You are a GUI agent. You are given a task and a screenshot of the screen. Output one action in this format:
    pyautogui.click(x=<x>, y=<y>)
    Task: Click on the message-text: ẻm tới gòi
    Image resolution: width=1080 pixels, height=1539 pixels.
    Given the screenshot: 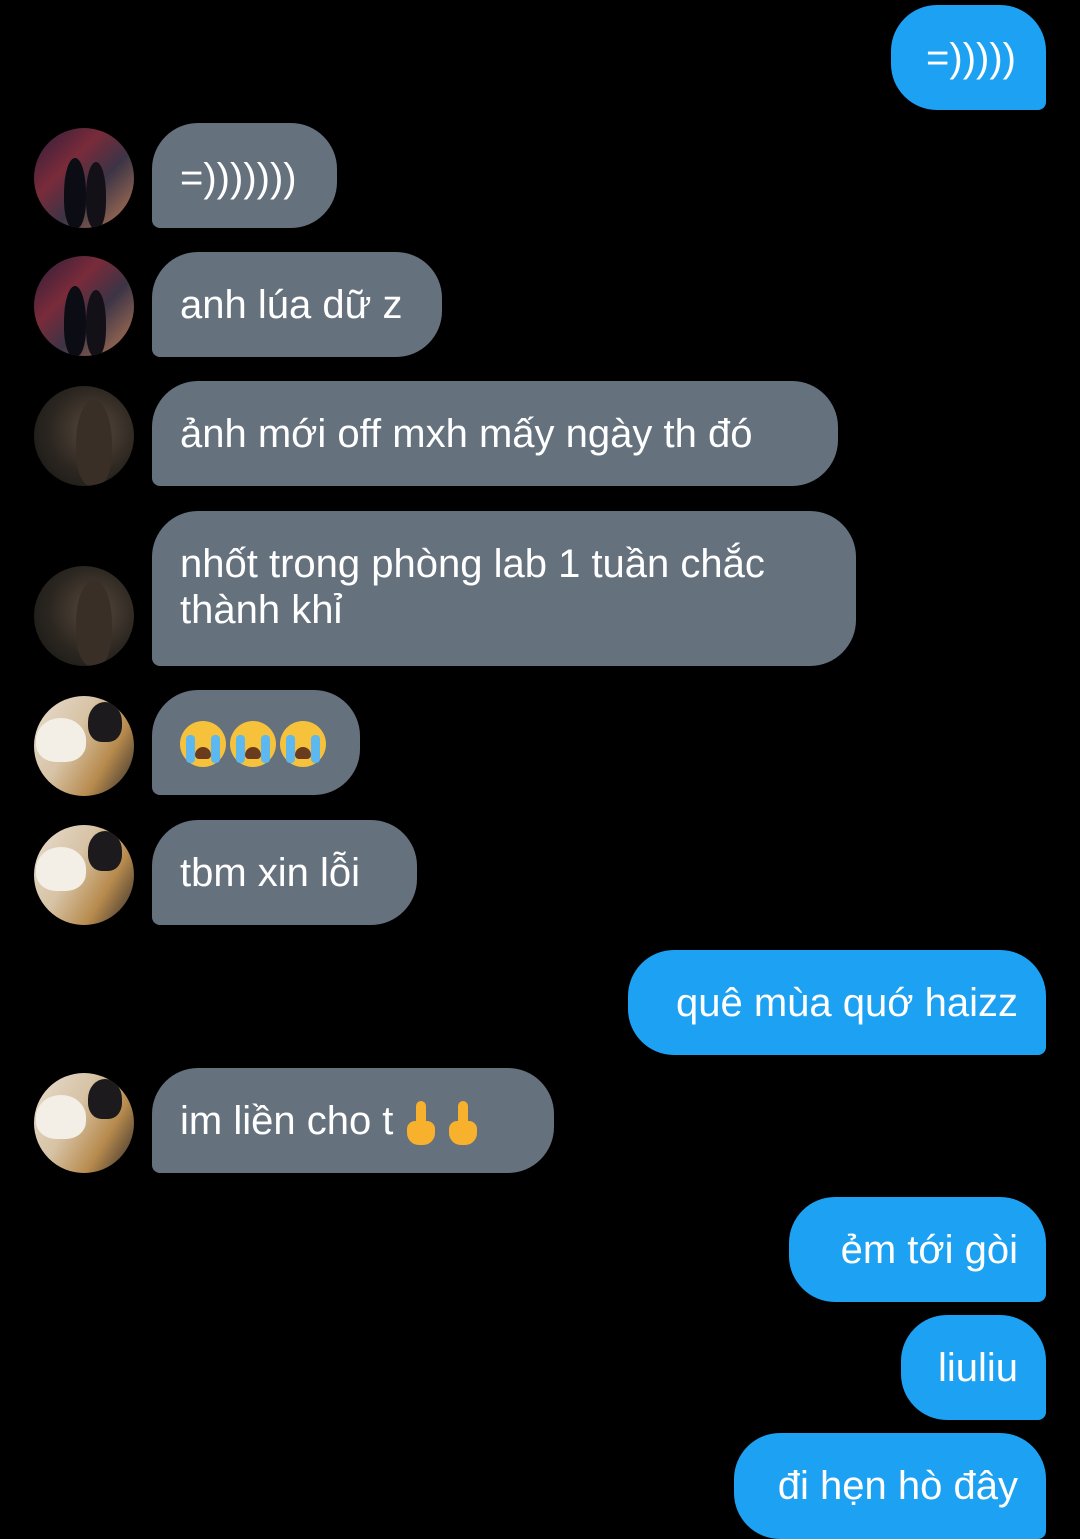 What is the action you would take?
    pyautogui.click(x=929, y=1250)
    